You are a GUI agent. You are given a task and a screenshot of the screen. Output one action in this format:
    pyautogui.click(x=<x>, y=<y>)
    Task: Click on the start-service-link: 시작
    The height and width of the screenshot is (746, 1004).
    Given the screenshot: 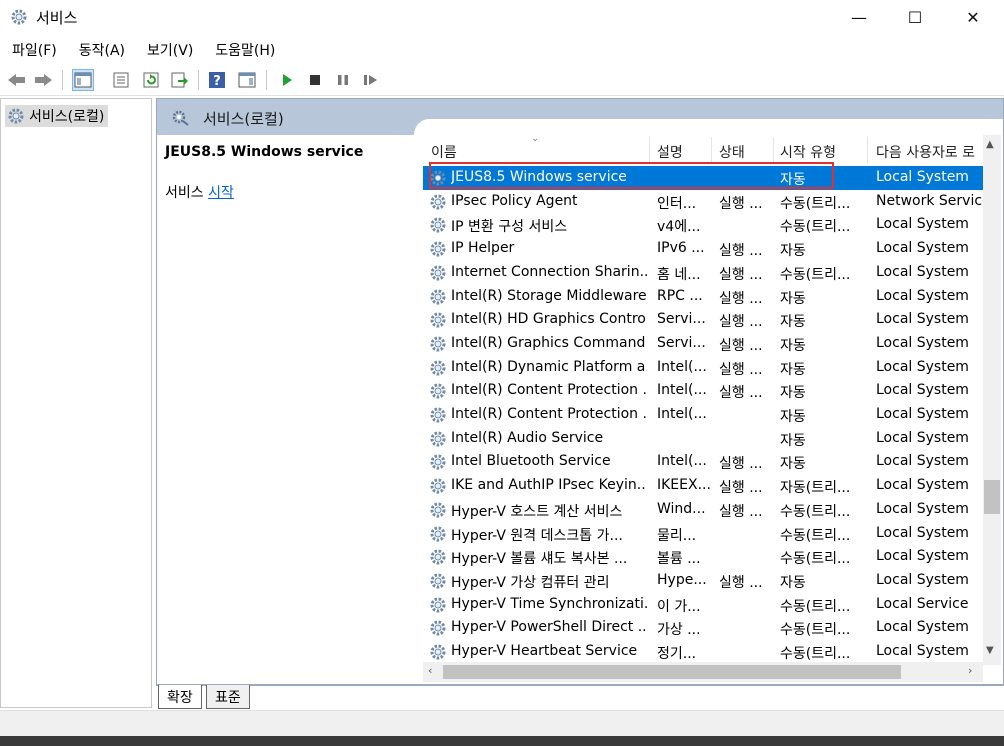 What is the action you would take?
    pyautogui.click(x=221, y=193)
    